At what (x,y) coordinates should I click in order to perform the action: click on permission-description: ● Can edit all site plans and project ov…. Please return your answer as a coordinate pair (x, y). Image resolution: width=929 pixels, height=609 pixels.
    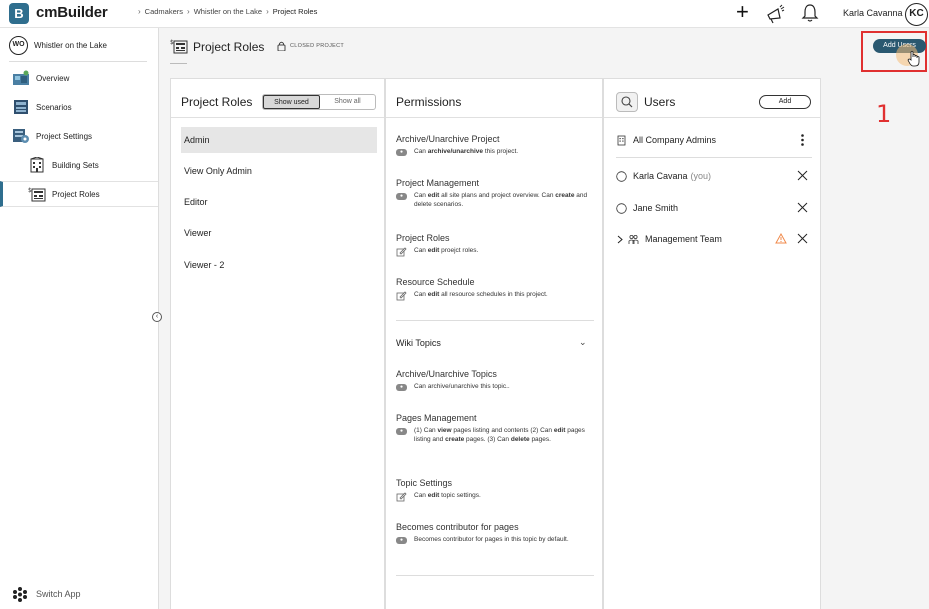
    Looking at the image, I should click on (495, 200).